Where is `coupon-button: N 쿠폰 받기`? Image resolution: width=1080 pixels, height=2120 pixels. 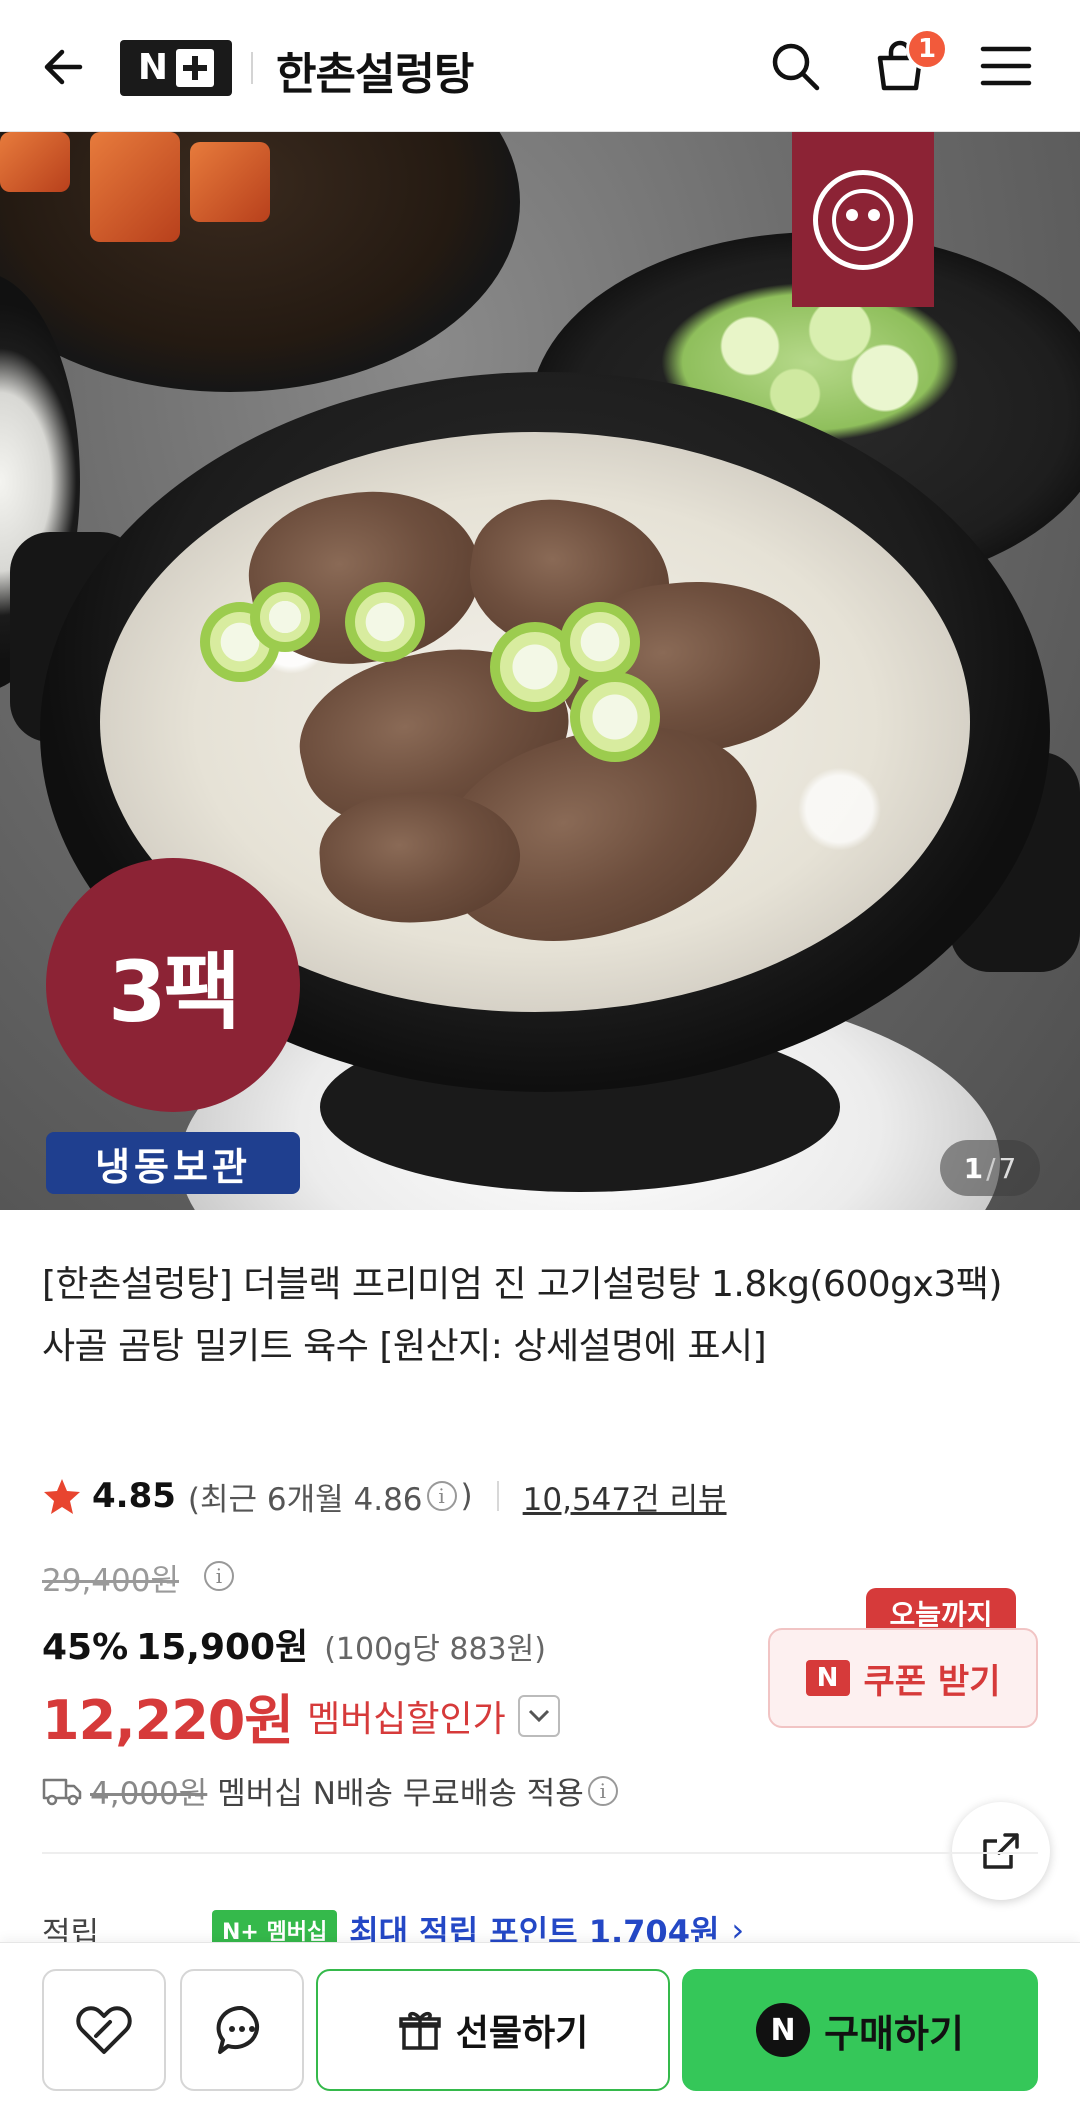 coupon-button: N 쿠폰 받기 is located at coordinates (903, 1678).